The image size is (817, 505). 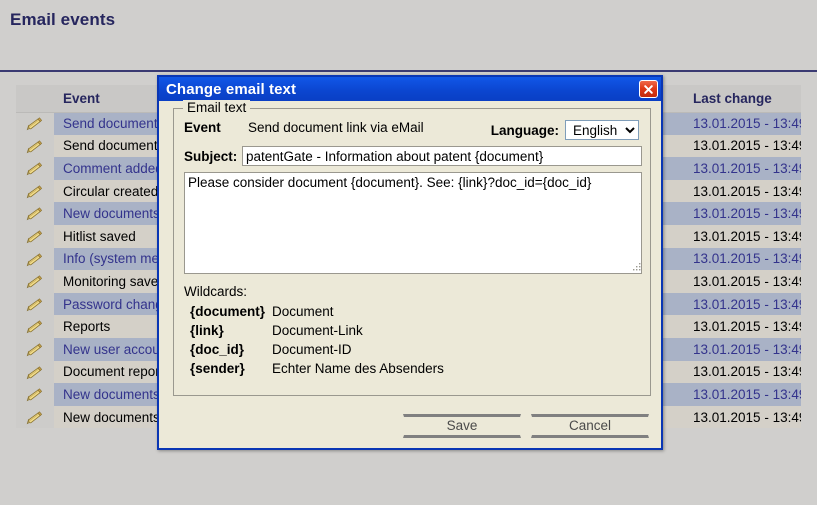 I want to click on event-label: Event, so click(x=202, y=127).